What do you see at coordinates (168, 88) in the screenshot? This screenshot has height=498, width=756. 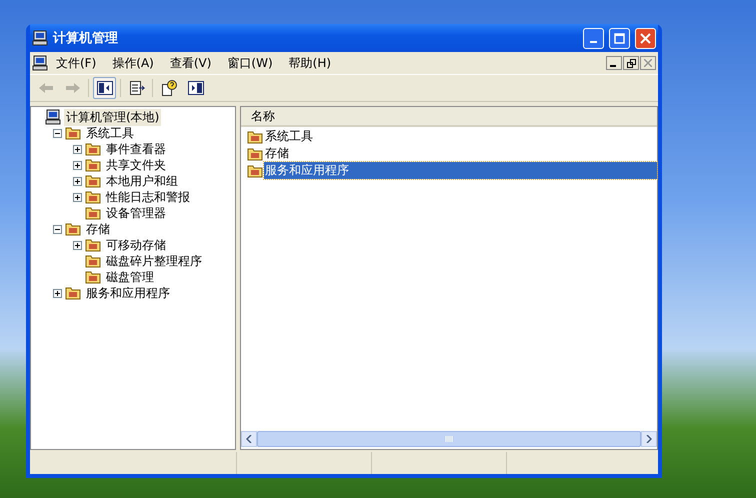 I see `help-icon` at bounding box center [168, 88].